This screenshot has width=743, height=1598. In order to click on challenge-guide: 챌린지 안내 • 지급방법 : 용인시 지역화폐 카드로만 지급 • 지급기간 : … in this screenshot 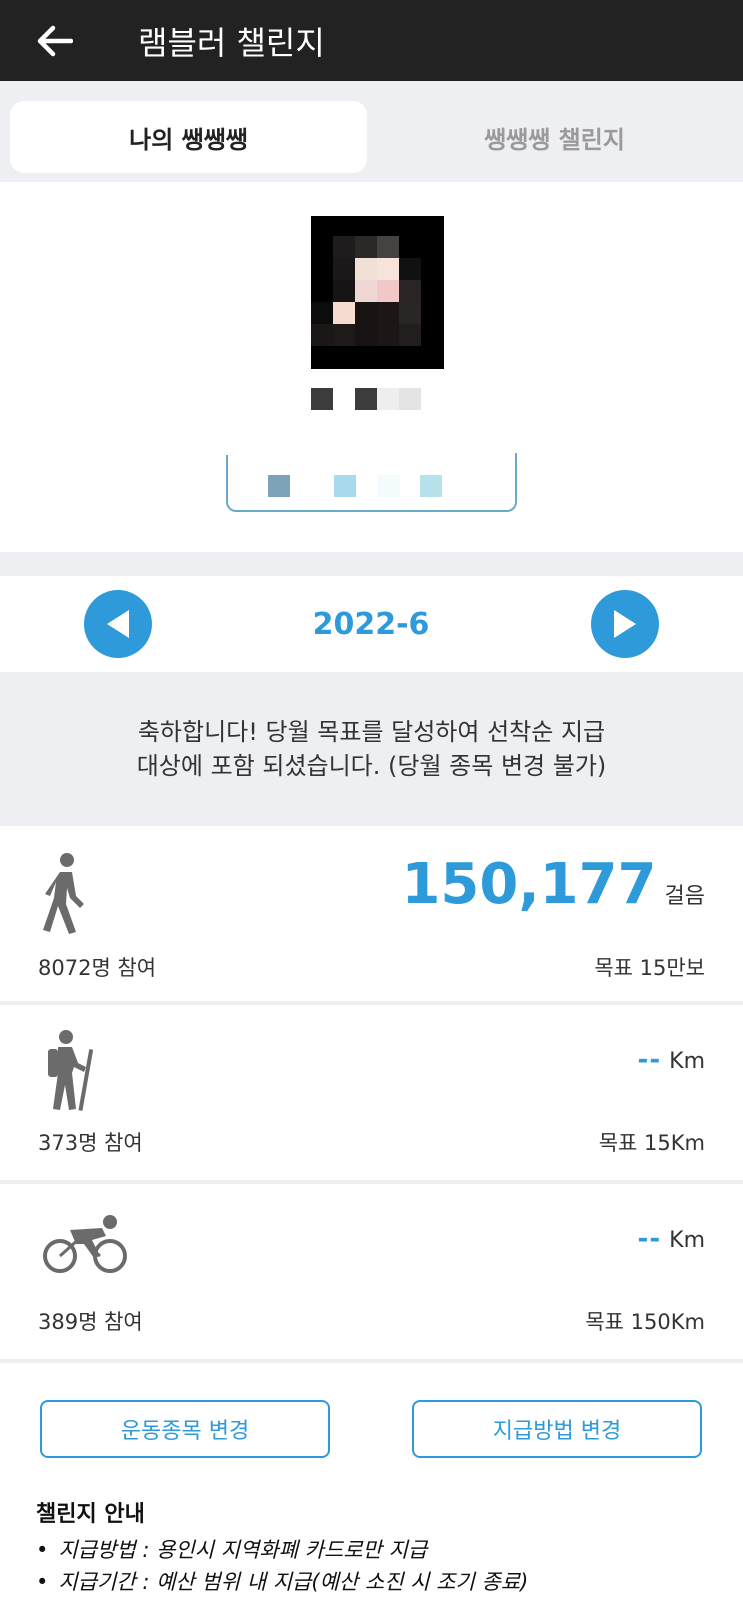, I will do `click(376, 1547)`.